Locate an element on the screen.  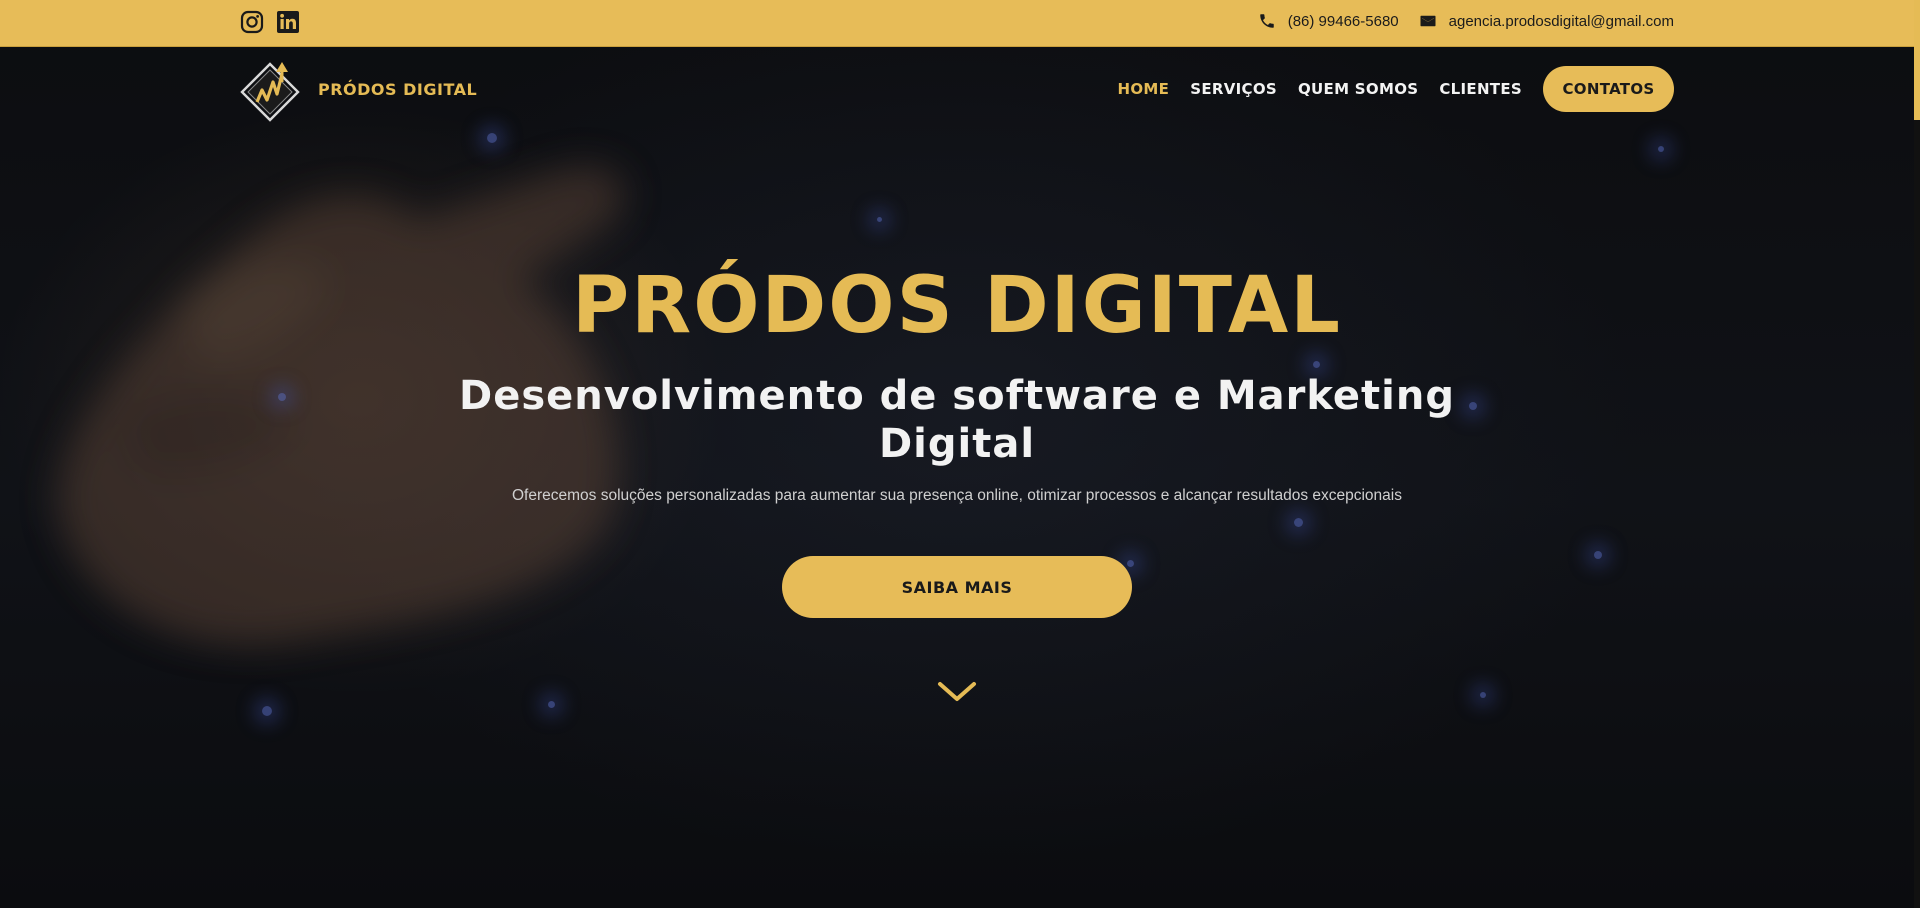
email-contact: agencia.prodosdigital@gmail.com is located at coordinates (1546, 21).